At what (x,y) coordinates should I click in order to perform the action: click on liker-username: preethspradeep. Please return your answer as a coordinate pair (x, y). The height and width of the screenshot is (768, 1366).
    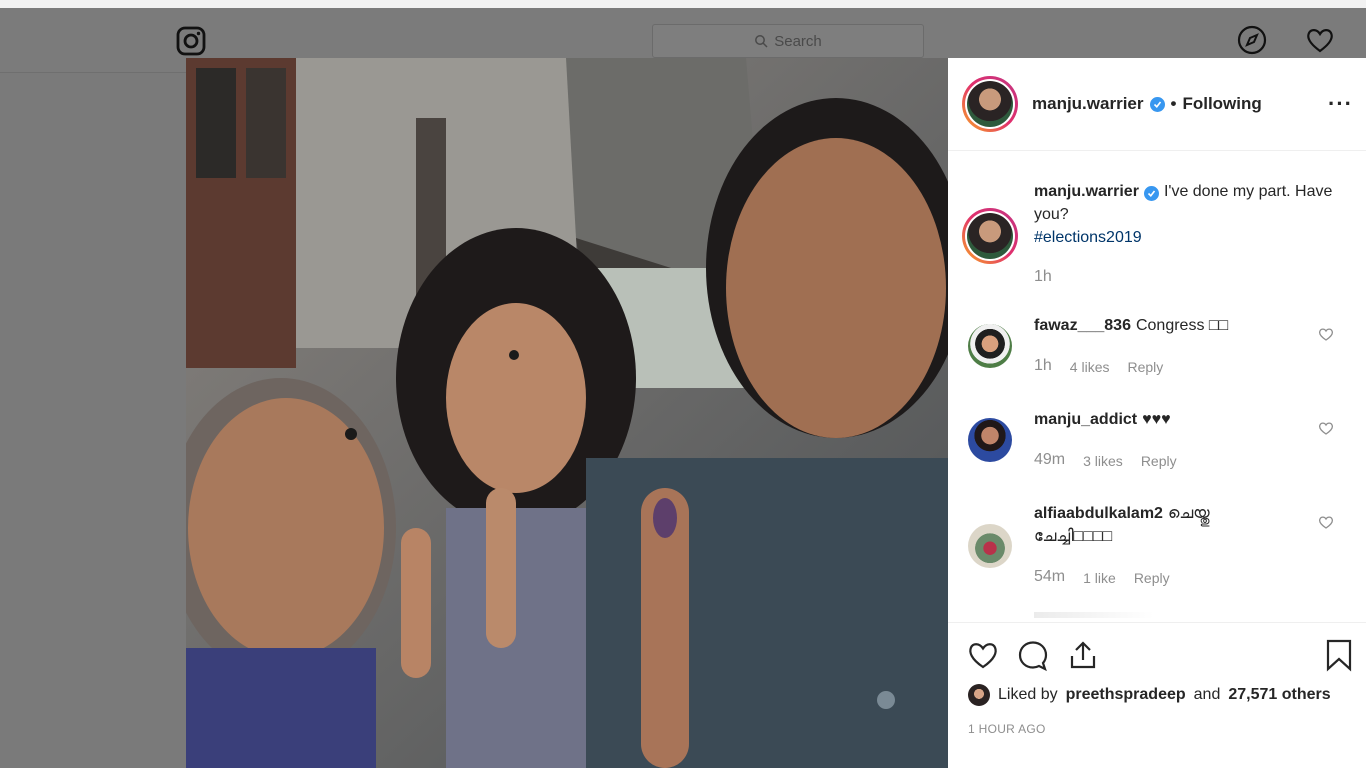
    Looking at the image, I should click on (1126, 695).